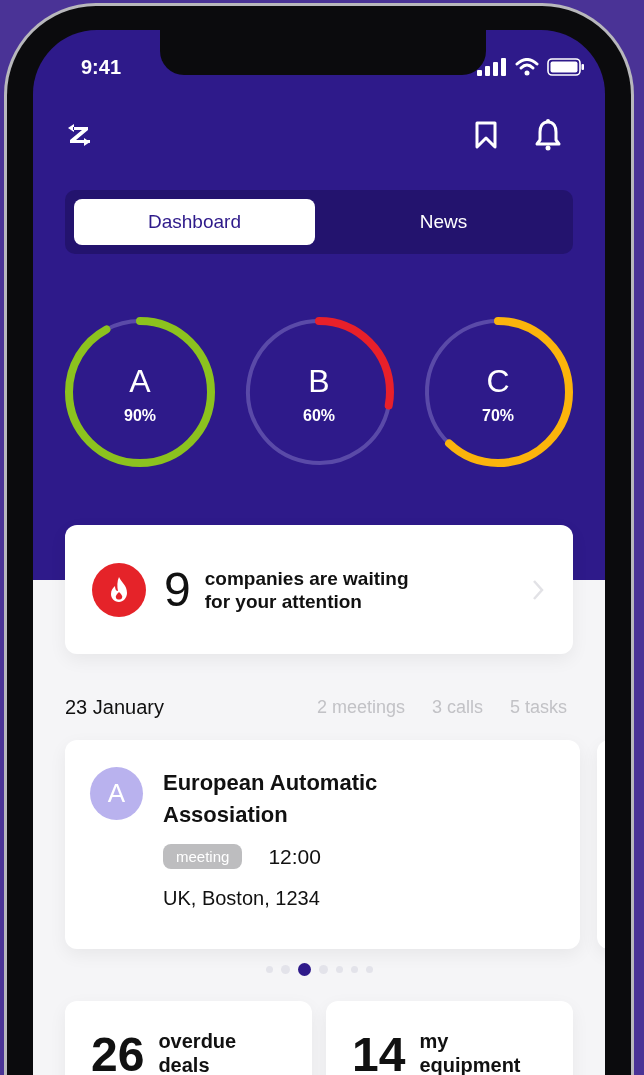  I want to click on ring-percent: 90%, so click(140, 416).